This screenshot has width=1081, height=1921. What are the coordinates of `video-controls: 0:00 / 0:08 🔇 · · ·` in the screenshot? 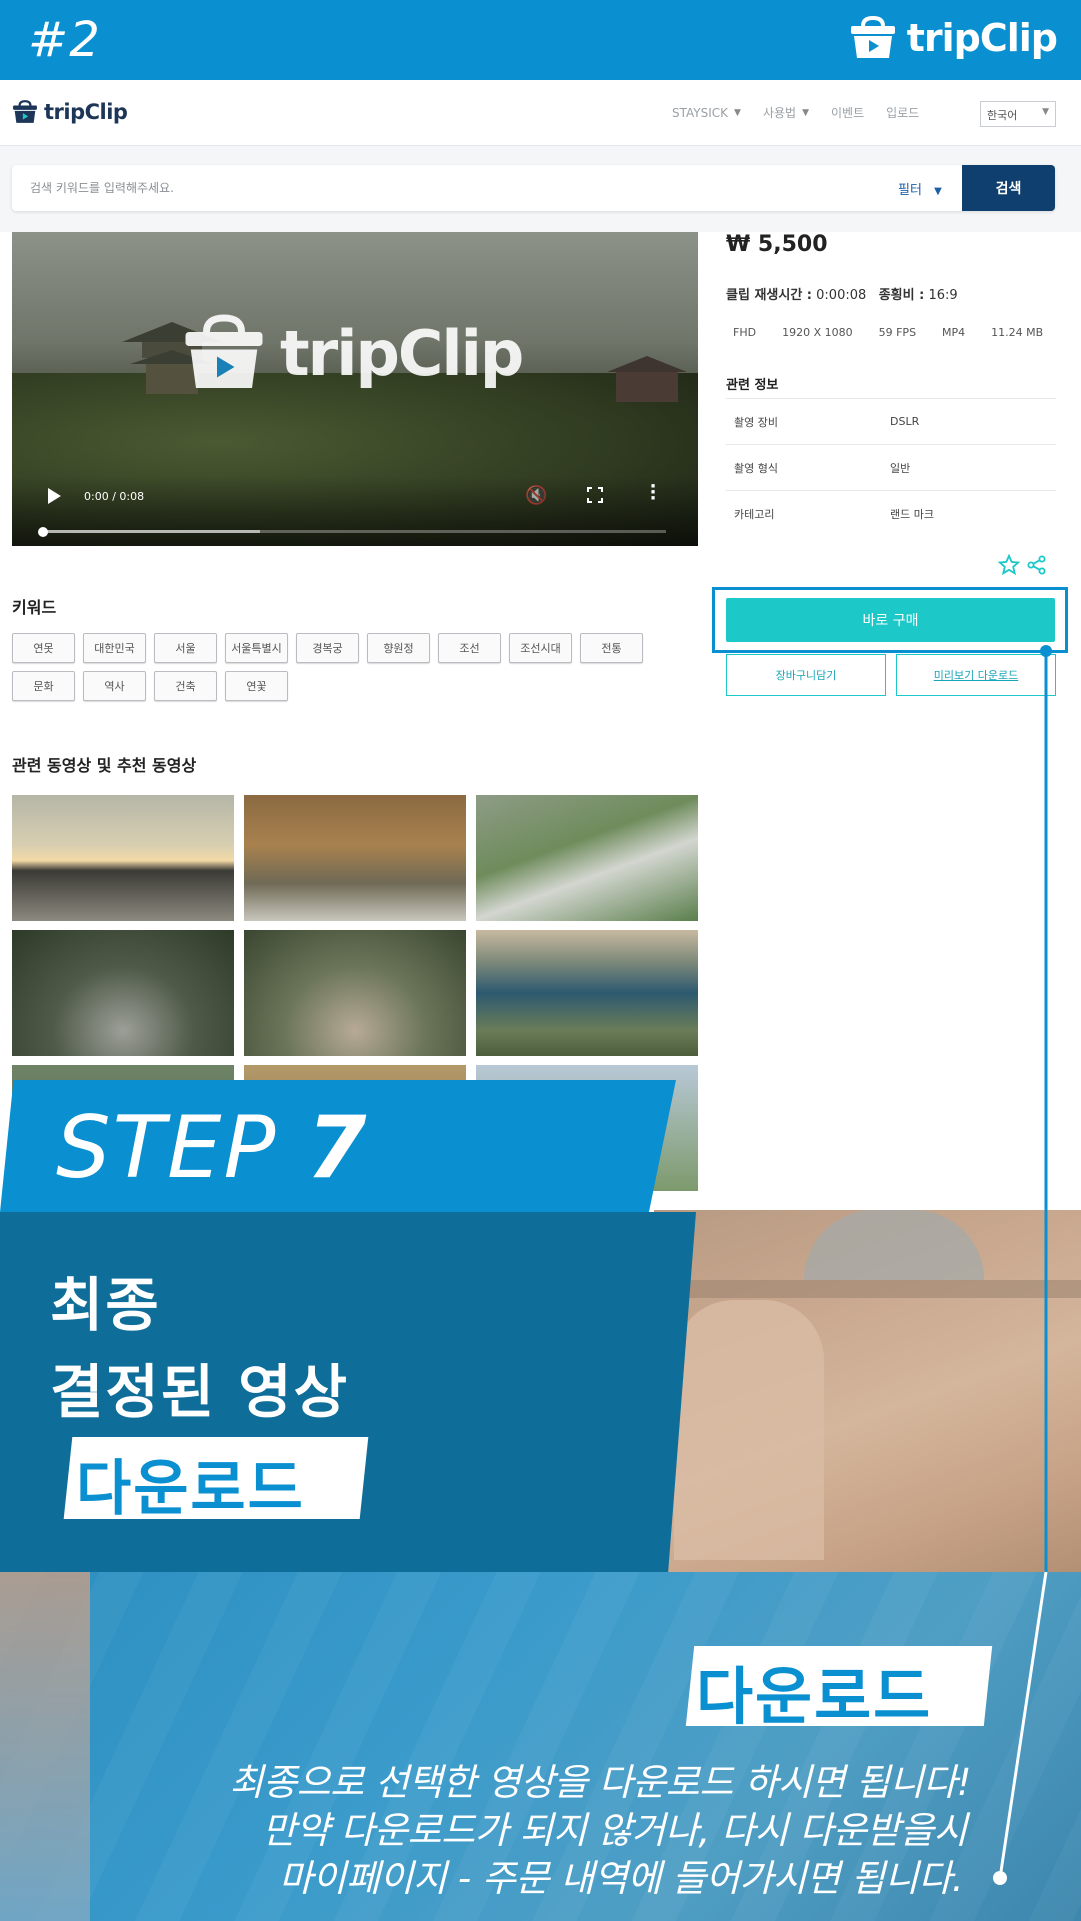 It's located at (355, 511).